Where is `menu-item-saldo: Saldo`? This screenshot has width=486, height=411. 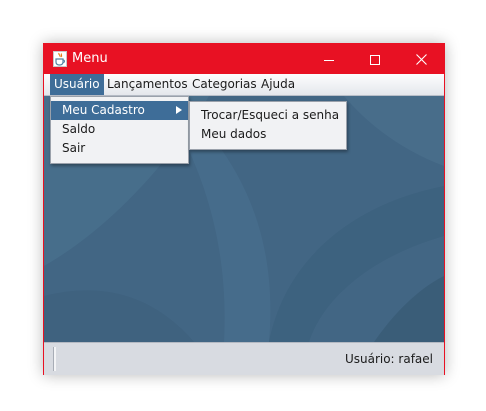 menu-item-saldo: Saldo is located at coordinates (119, 129).